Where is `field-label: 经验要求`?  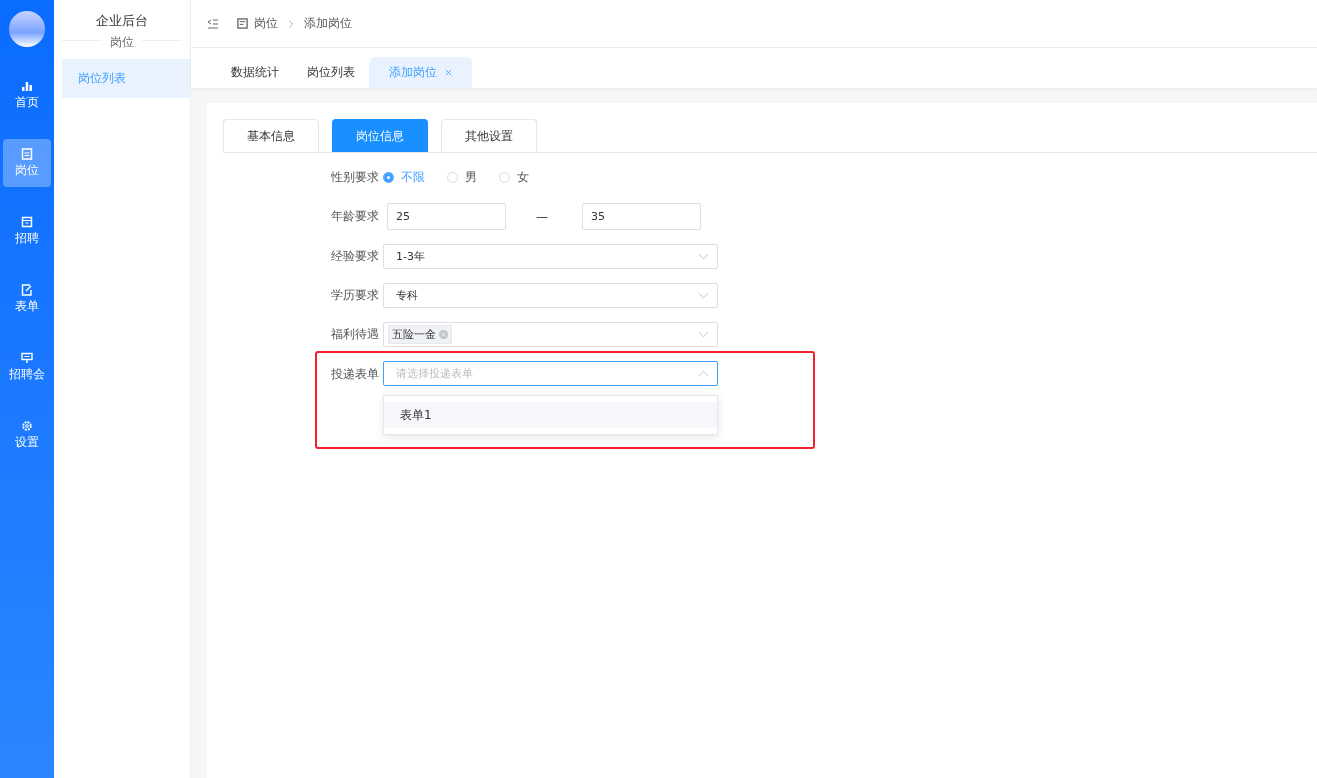
field-label: 经验要求 is located at coordinates (355, 256).